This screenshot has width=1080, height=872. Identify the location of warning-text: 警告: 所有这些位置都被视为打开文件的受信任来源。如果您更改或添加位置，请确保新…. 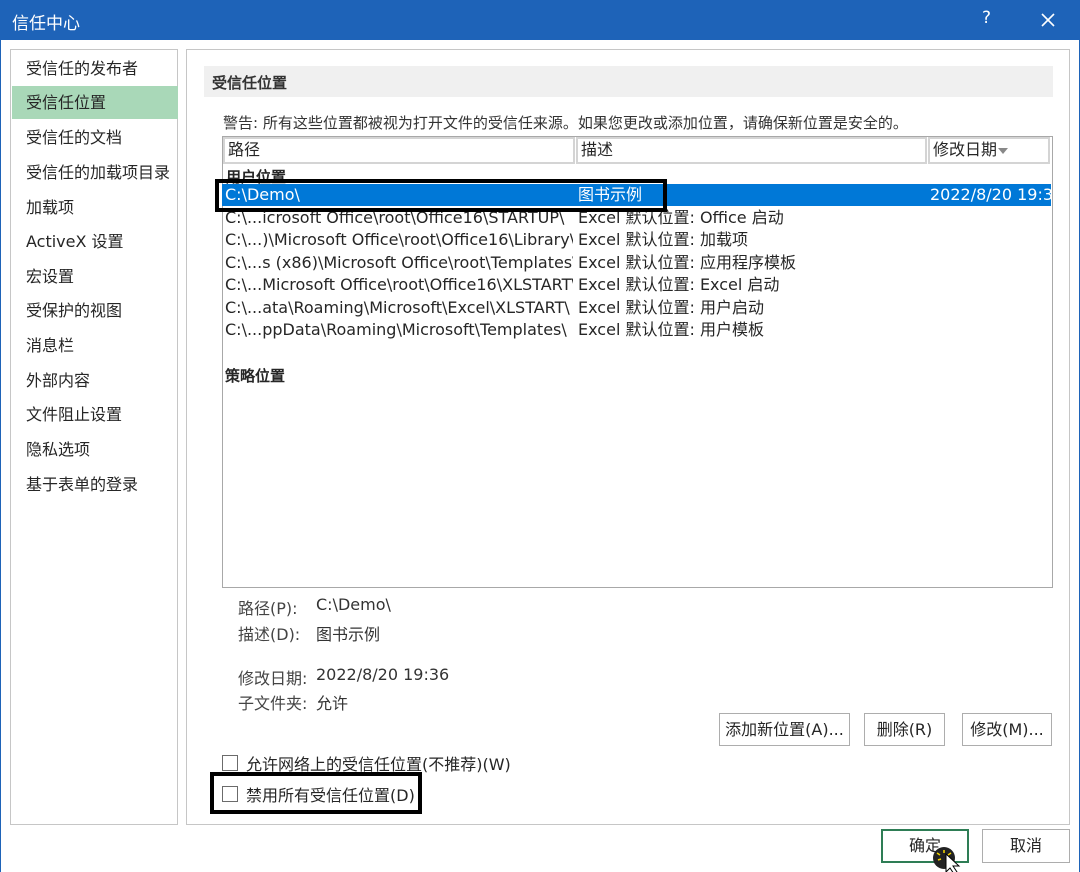
(565, 123).